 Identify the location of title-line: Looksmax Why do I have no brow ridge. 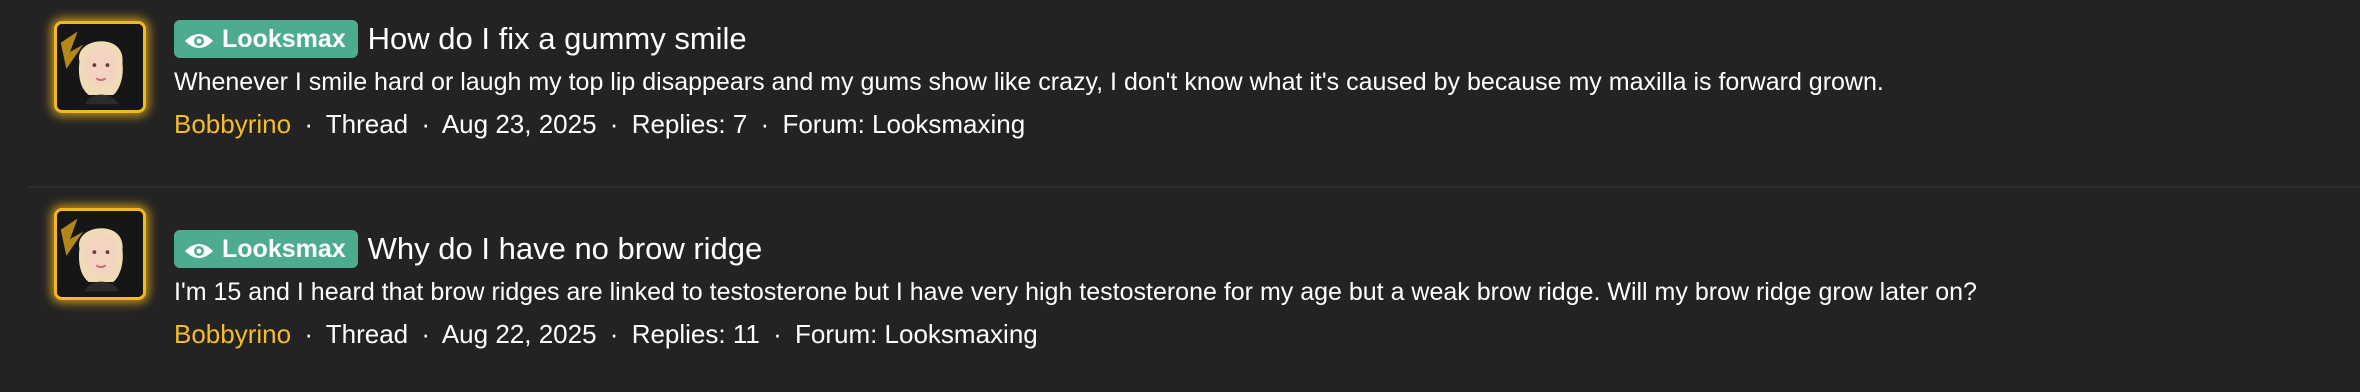
(1257, 249).